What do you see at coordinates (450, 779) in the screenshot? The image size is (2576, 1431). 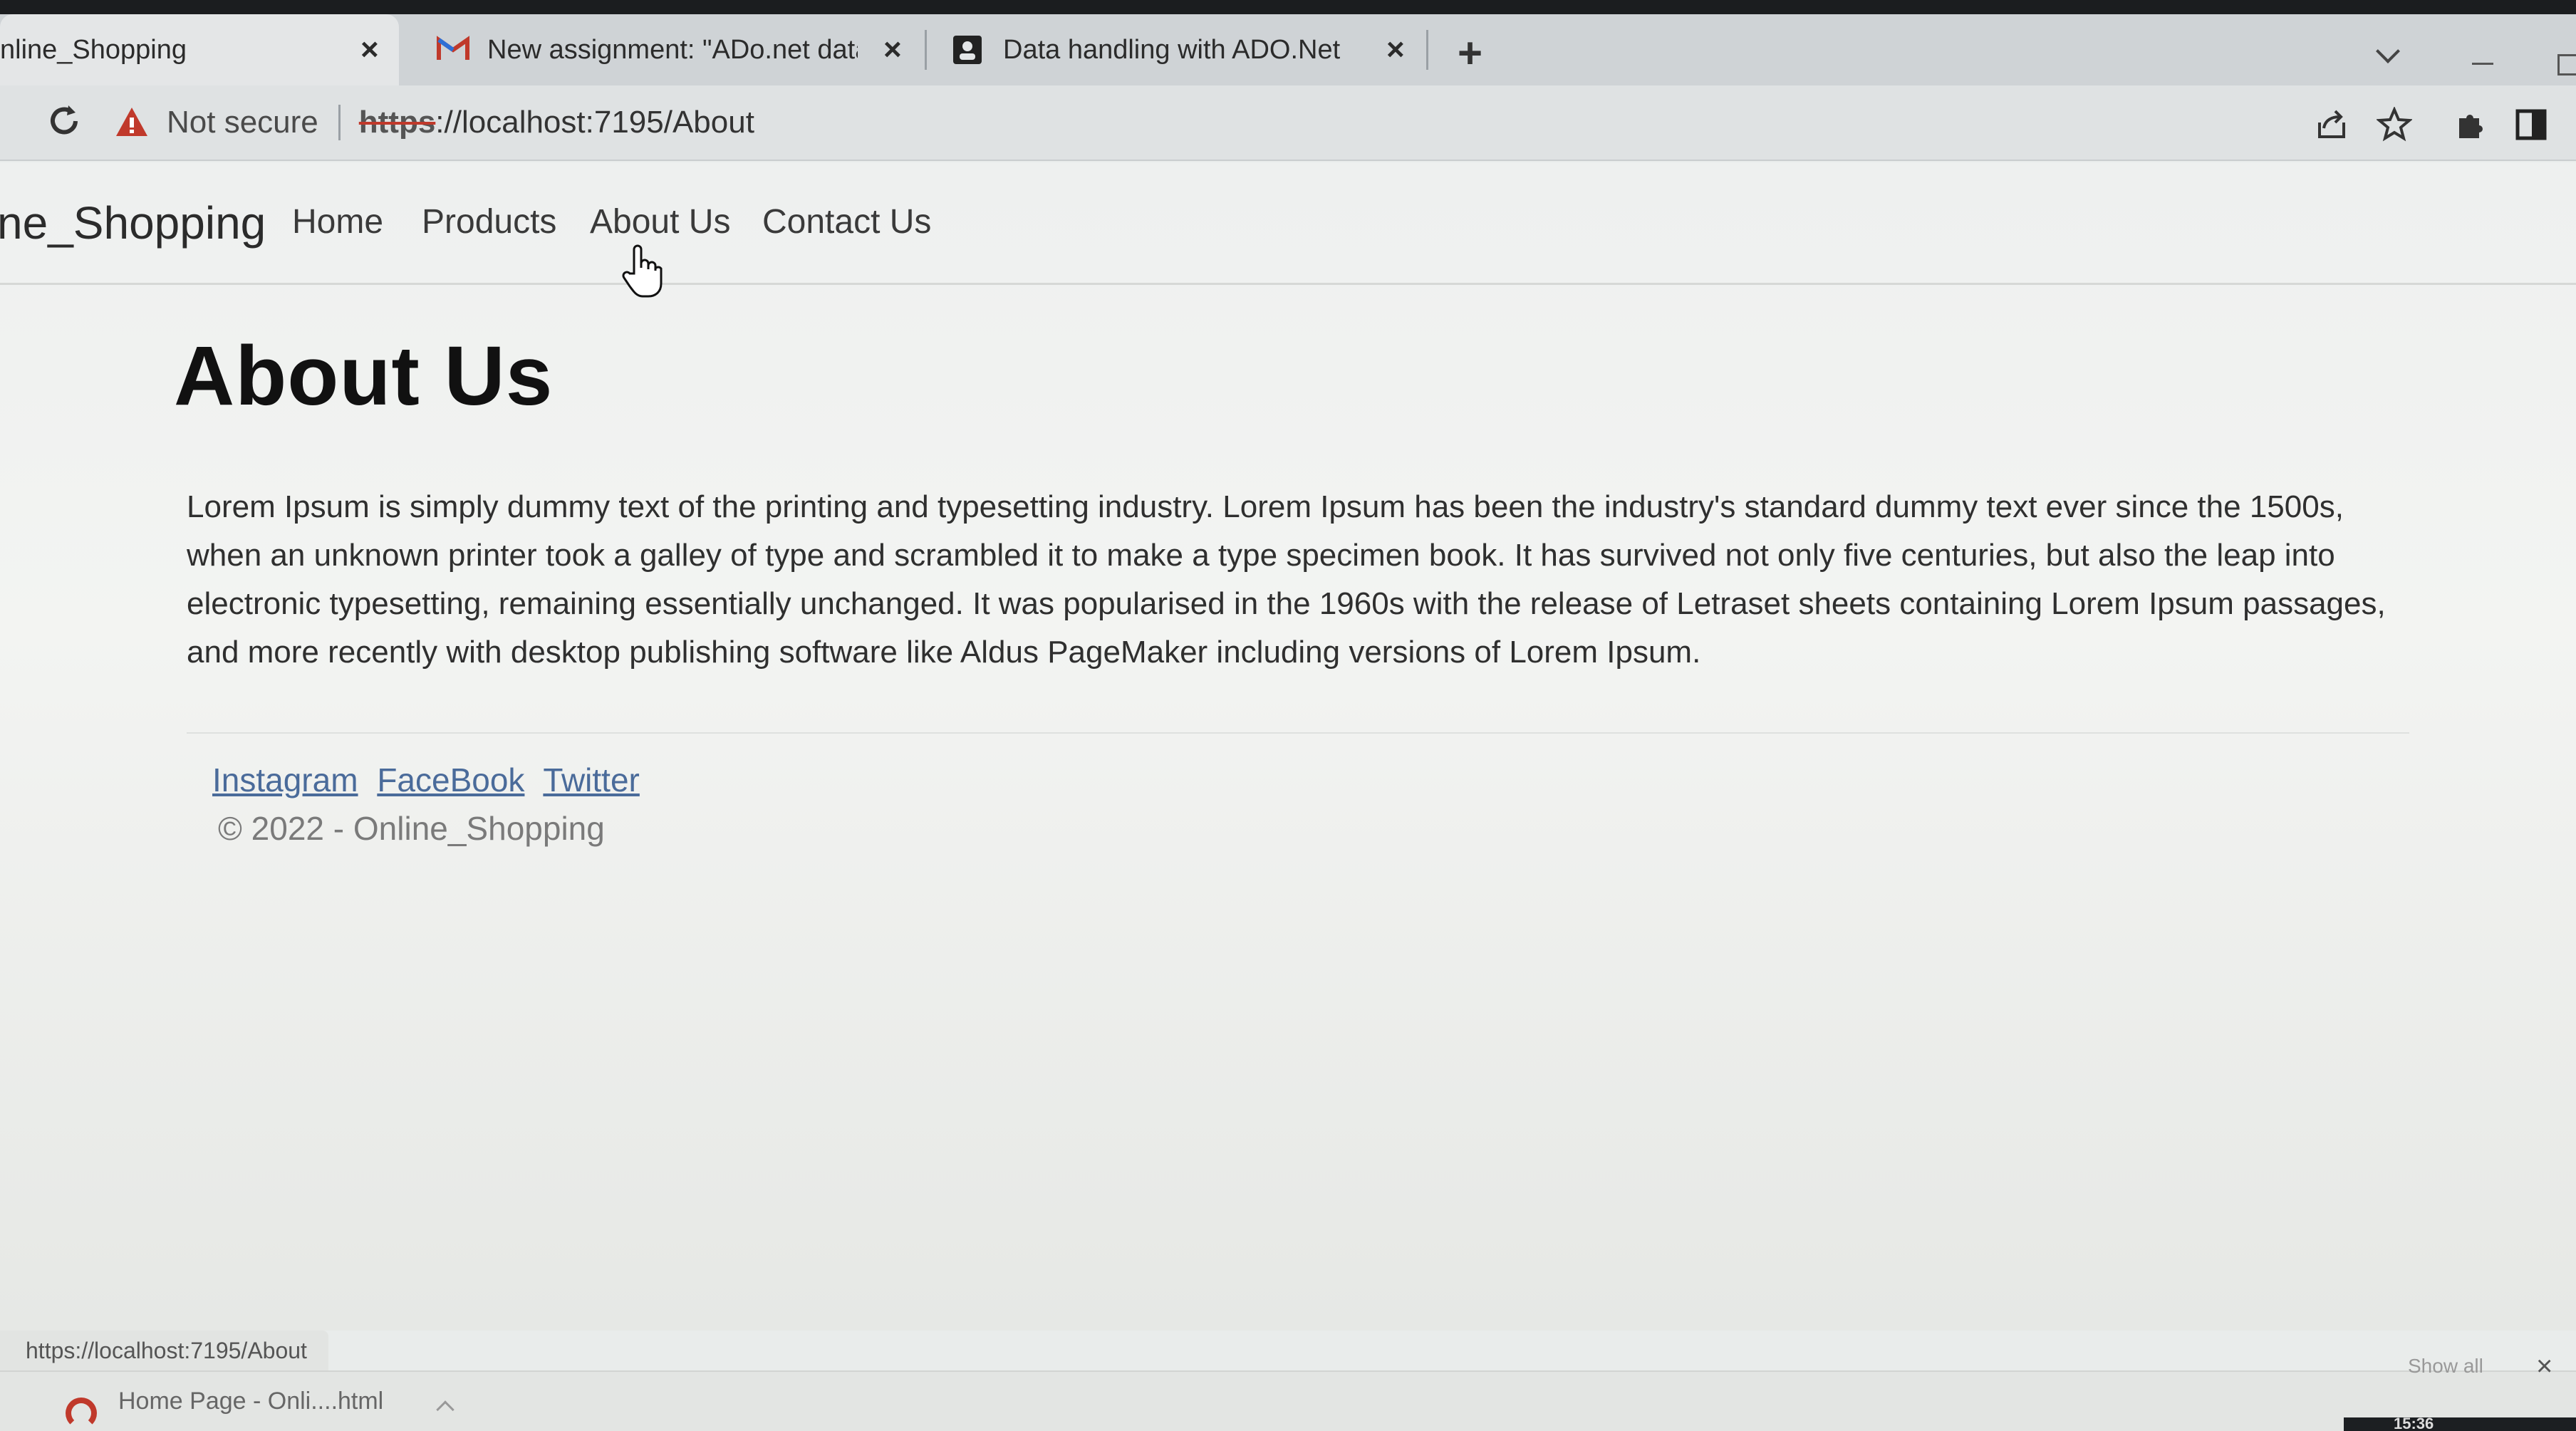 I see `link-facebook: FaceBook` at bounding box center [450, 779].